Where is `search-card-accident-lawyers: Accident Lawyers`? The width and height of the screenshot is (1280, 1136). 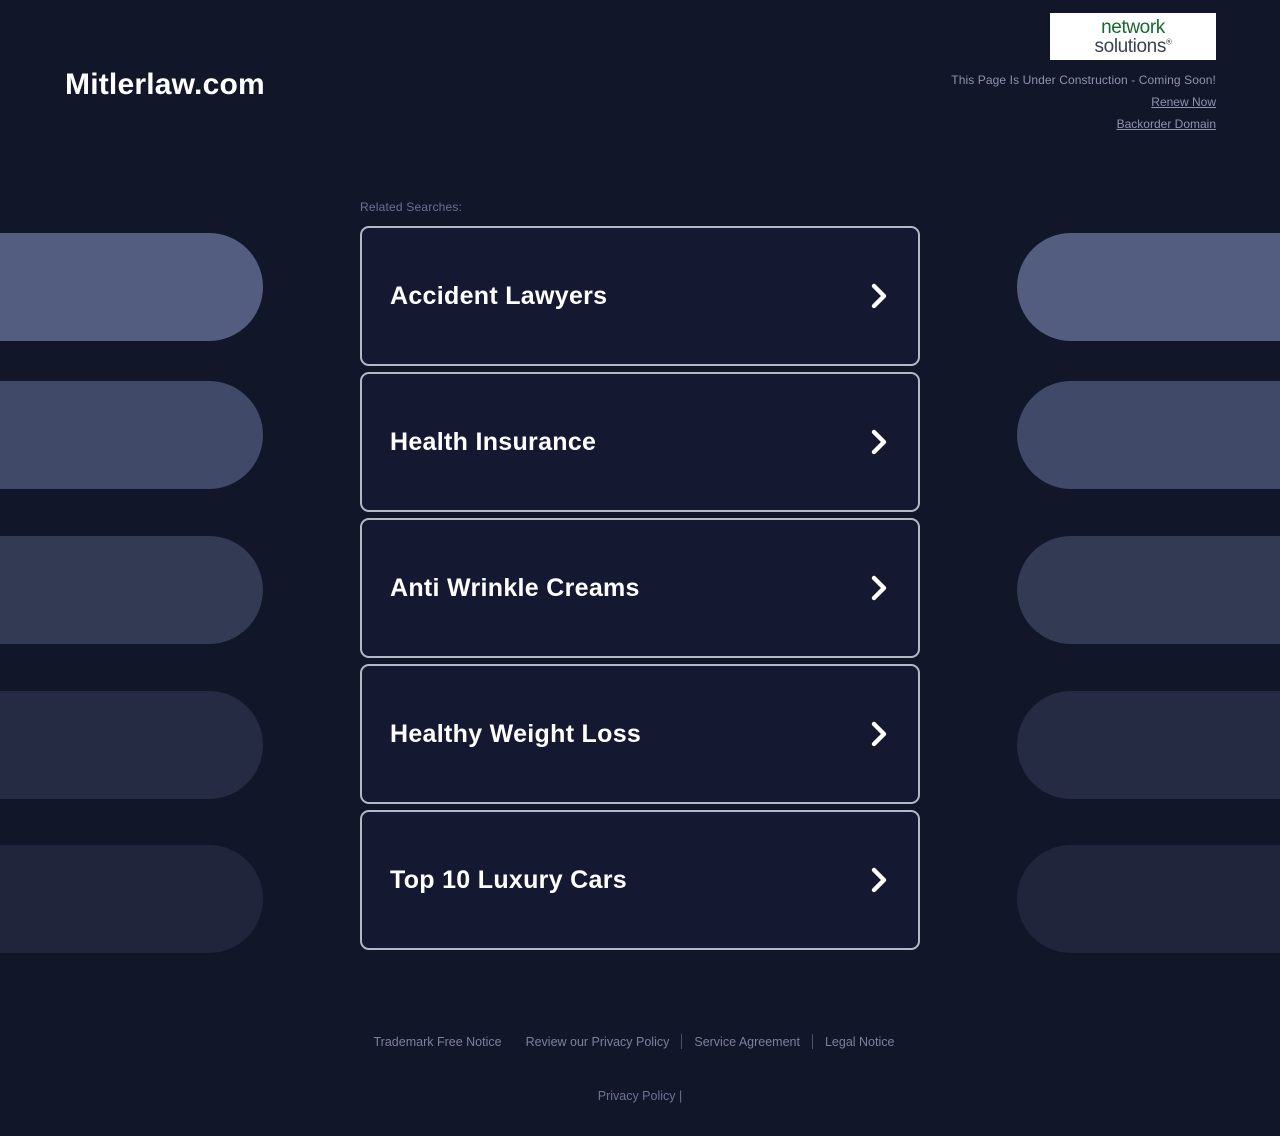 search-card-accident-lawyers: Accident Lawyers is located at coordinates (640, 296).